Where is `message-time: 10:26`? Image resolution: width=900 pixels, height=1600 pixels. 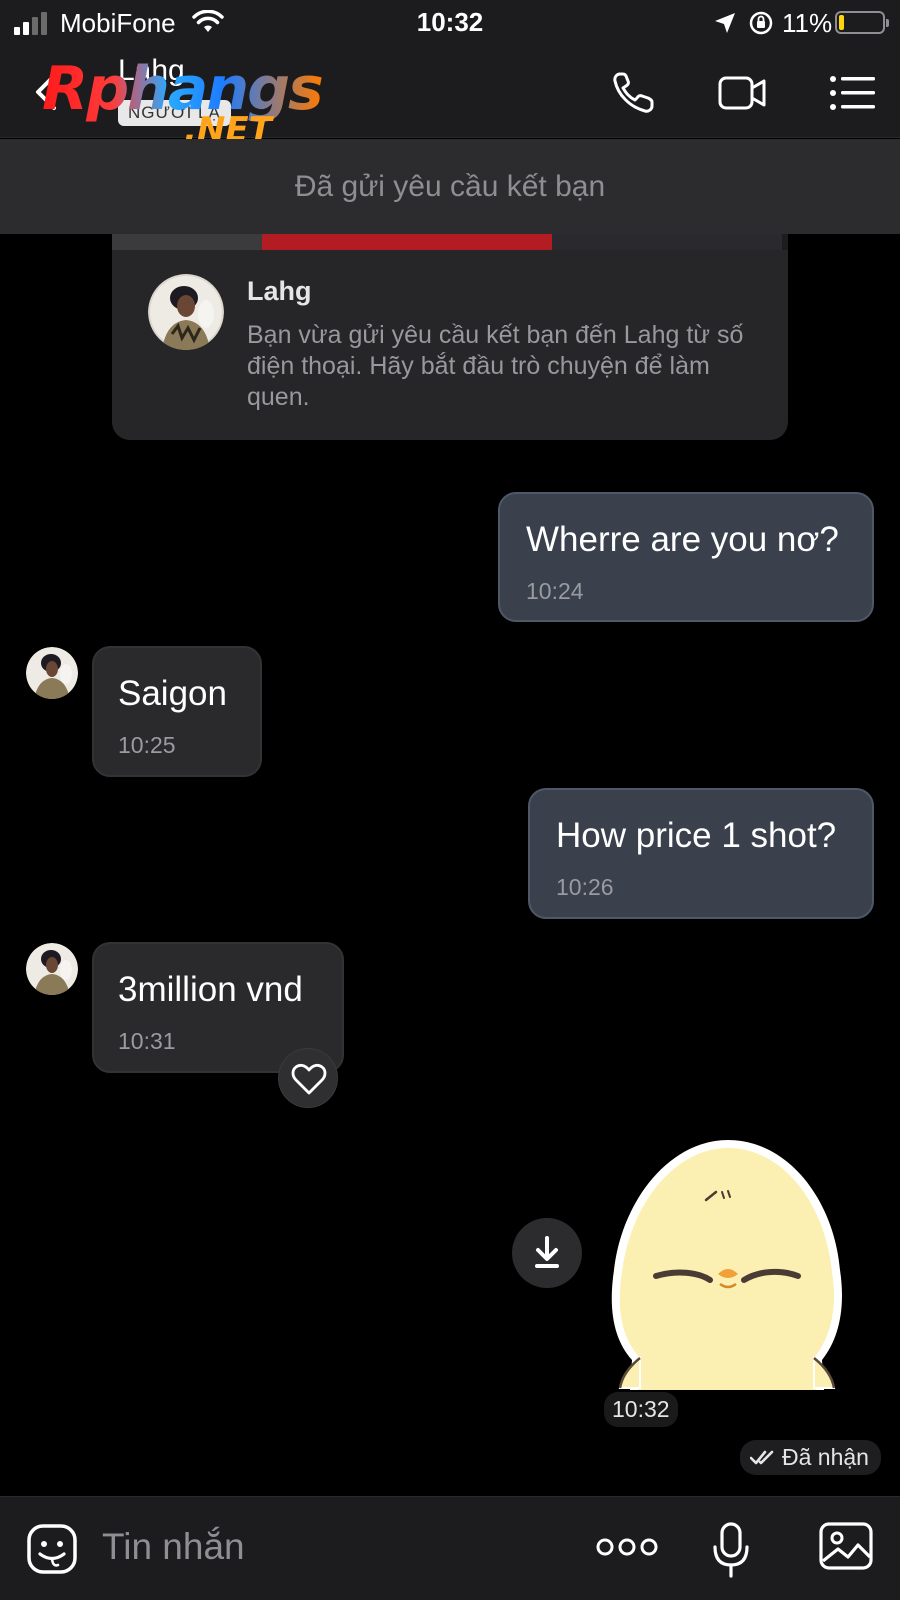 message-time: 10:26 is located at coordinates (585, 887).